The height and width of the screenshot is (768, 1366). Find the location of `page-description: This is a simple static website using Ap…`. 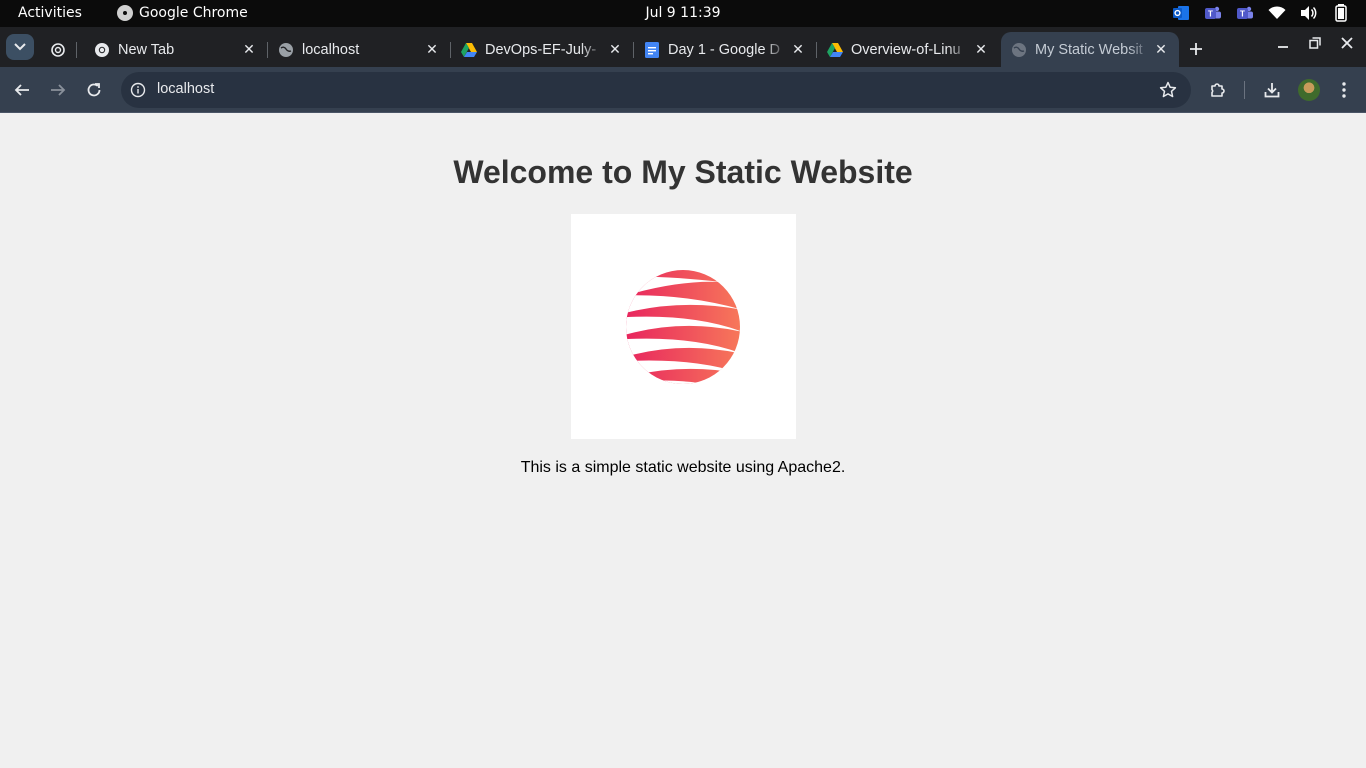

page-description: This is a simple static website using Ap… is located at coordinates (683, 467).